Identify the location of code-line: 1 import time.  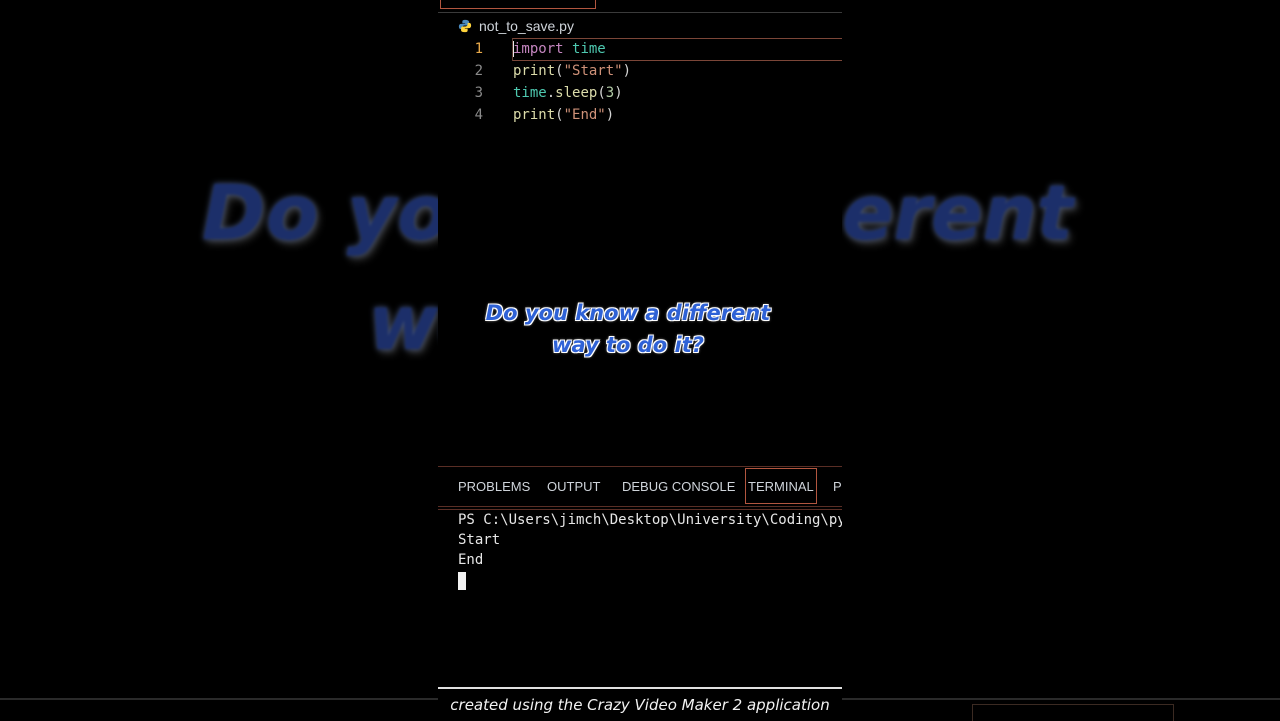
(640, 49).